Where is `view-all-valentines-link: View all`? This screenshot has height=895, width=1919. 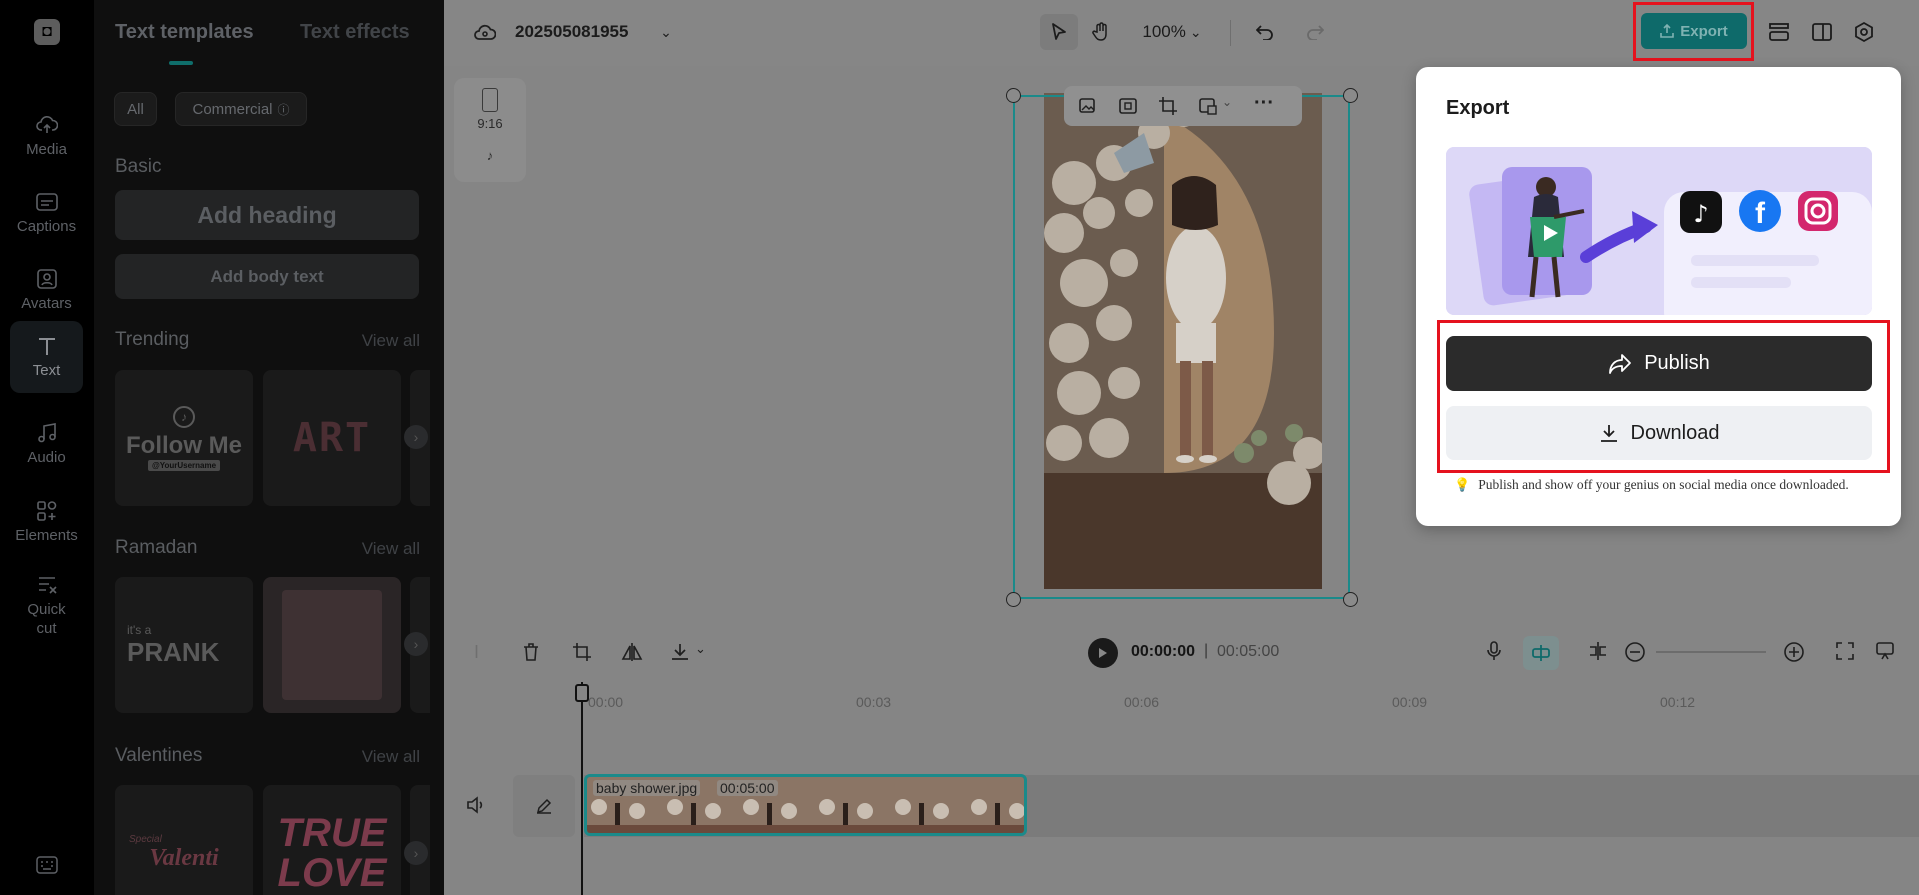 view-all-valentines-link: View all is located at coordinates (391, 757).